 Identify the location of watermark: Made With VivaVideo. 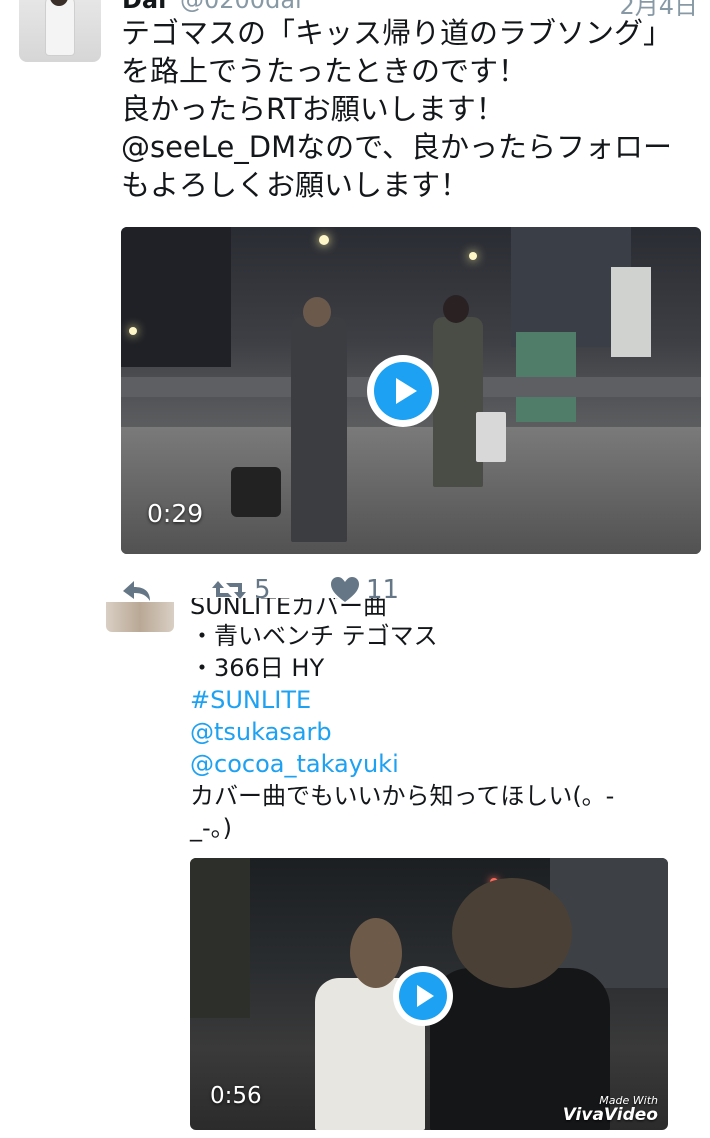
(610, 1109).